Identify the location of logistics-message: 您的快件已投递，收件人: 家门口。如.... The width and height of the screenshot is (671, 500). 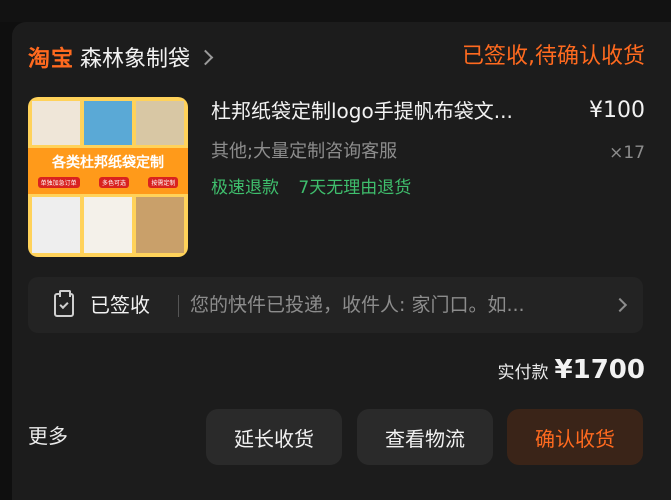
(357, 305).